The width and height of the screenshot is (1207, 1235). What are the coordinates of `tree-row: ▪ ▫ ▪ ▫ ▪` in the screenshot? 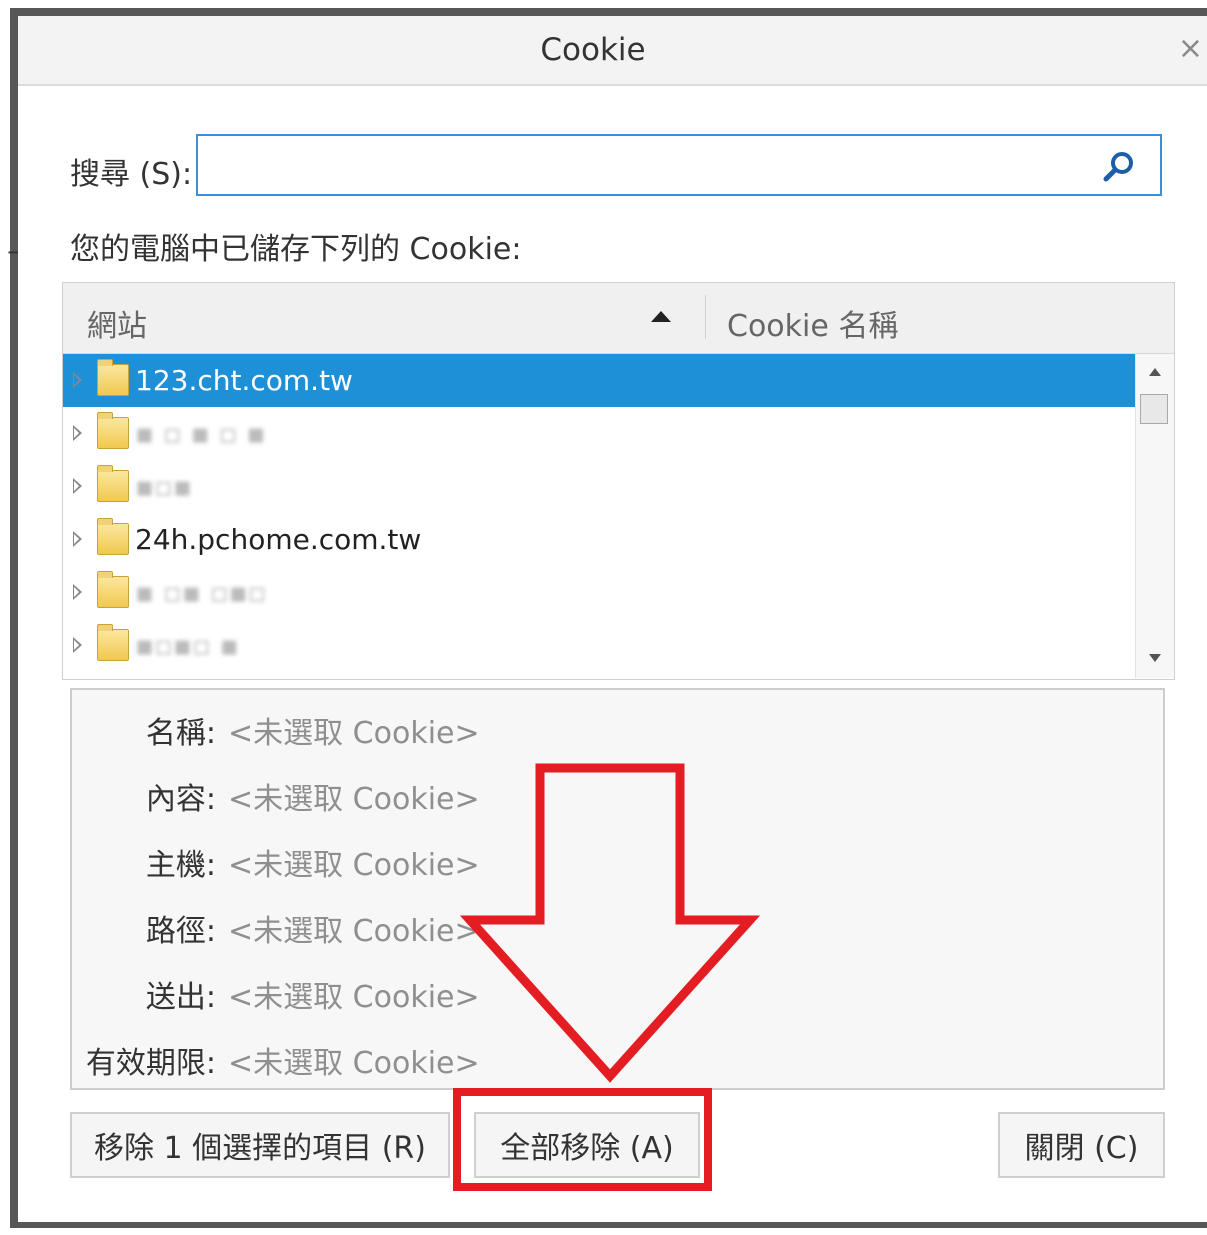 It's located at (599, 433).